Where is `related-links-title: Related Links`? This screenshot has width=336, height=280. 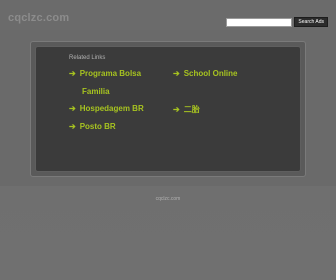 related-links-title: Related Links is located at coordinates (87, 58).